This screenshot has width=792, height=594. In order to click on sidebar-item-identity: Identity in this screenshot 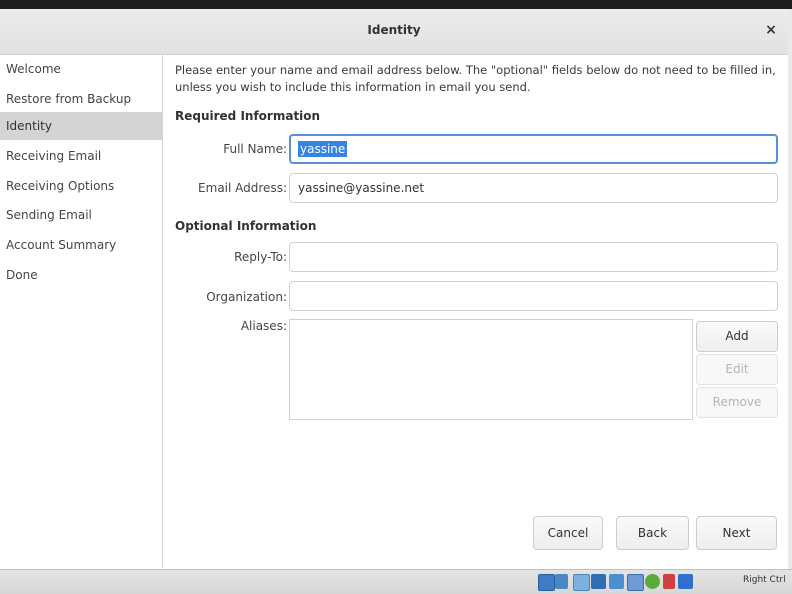, I will do `click(81, 126)`.